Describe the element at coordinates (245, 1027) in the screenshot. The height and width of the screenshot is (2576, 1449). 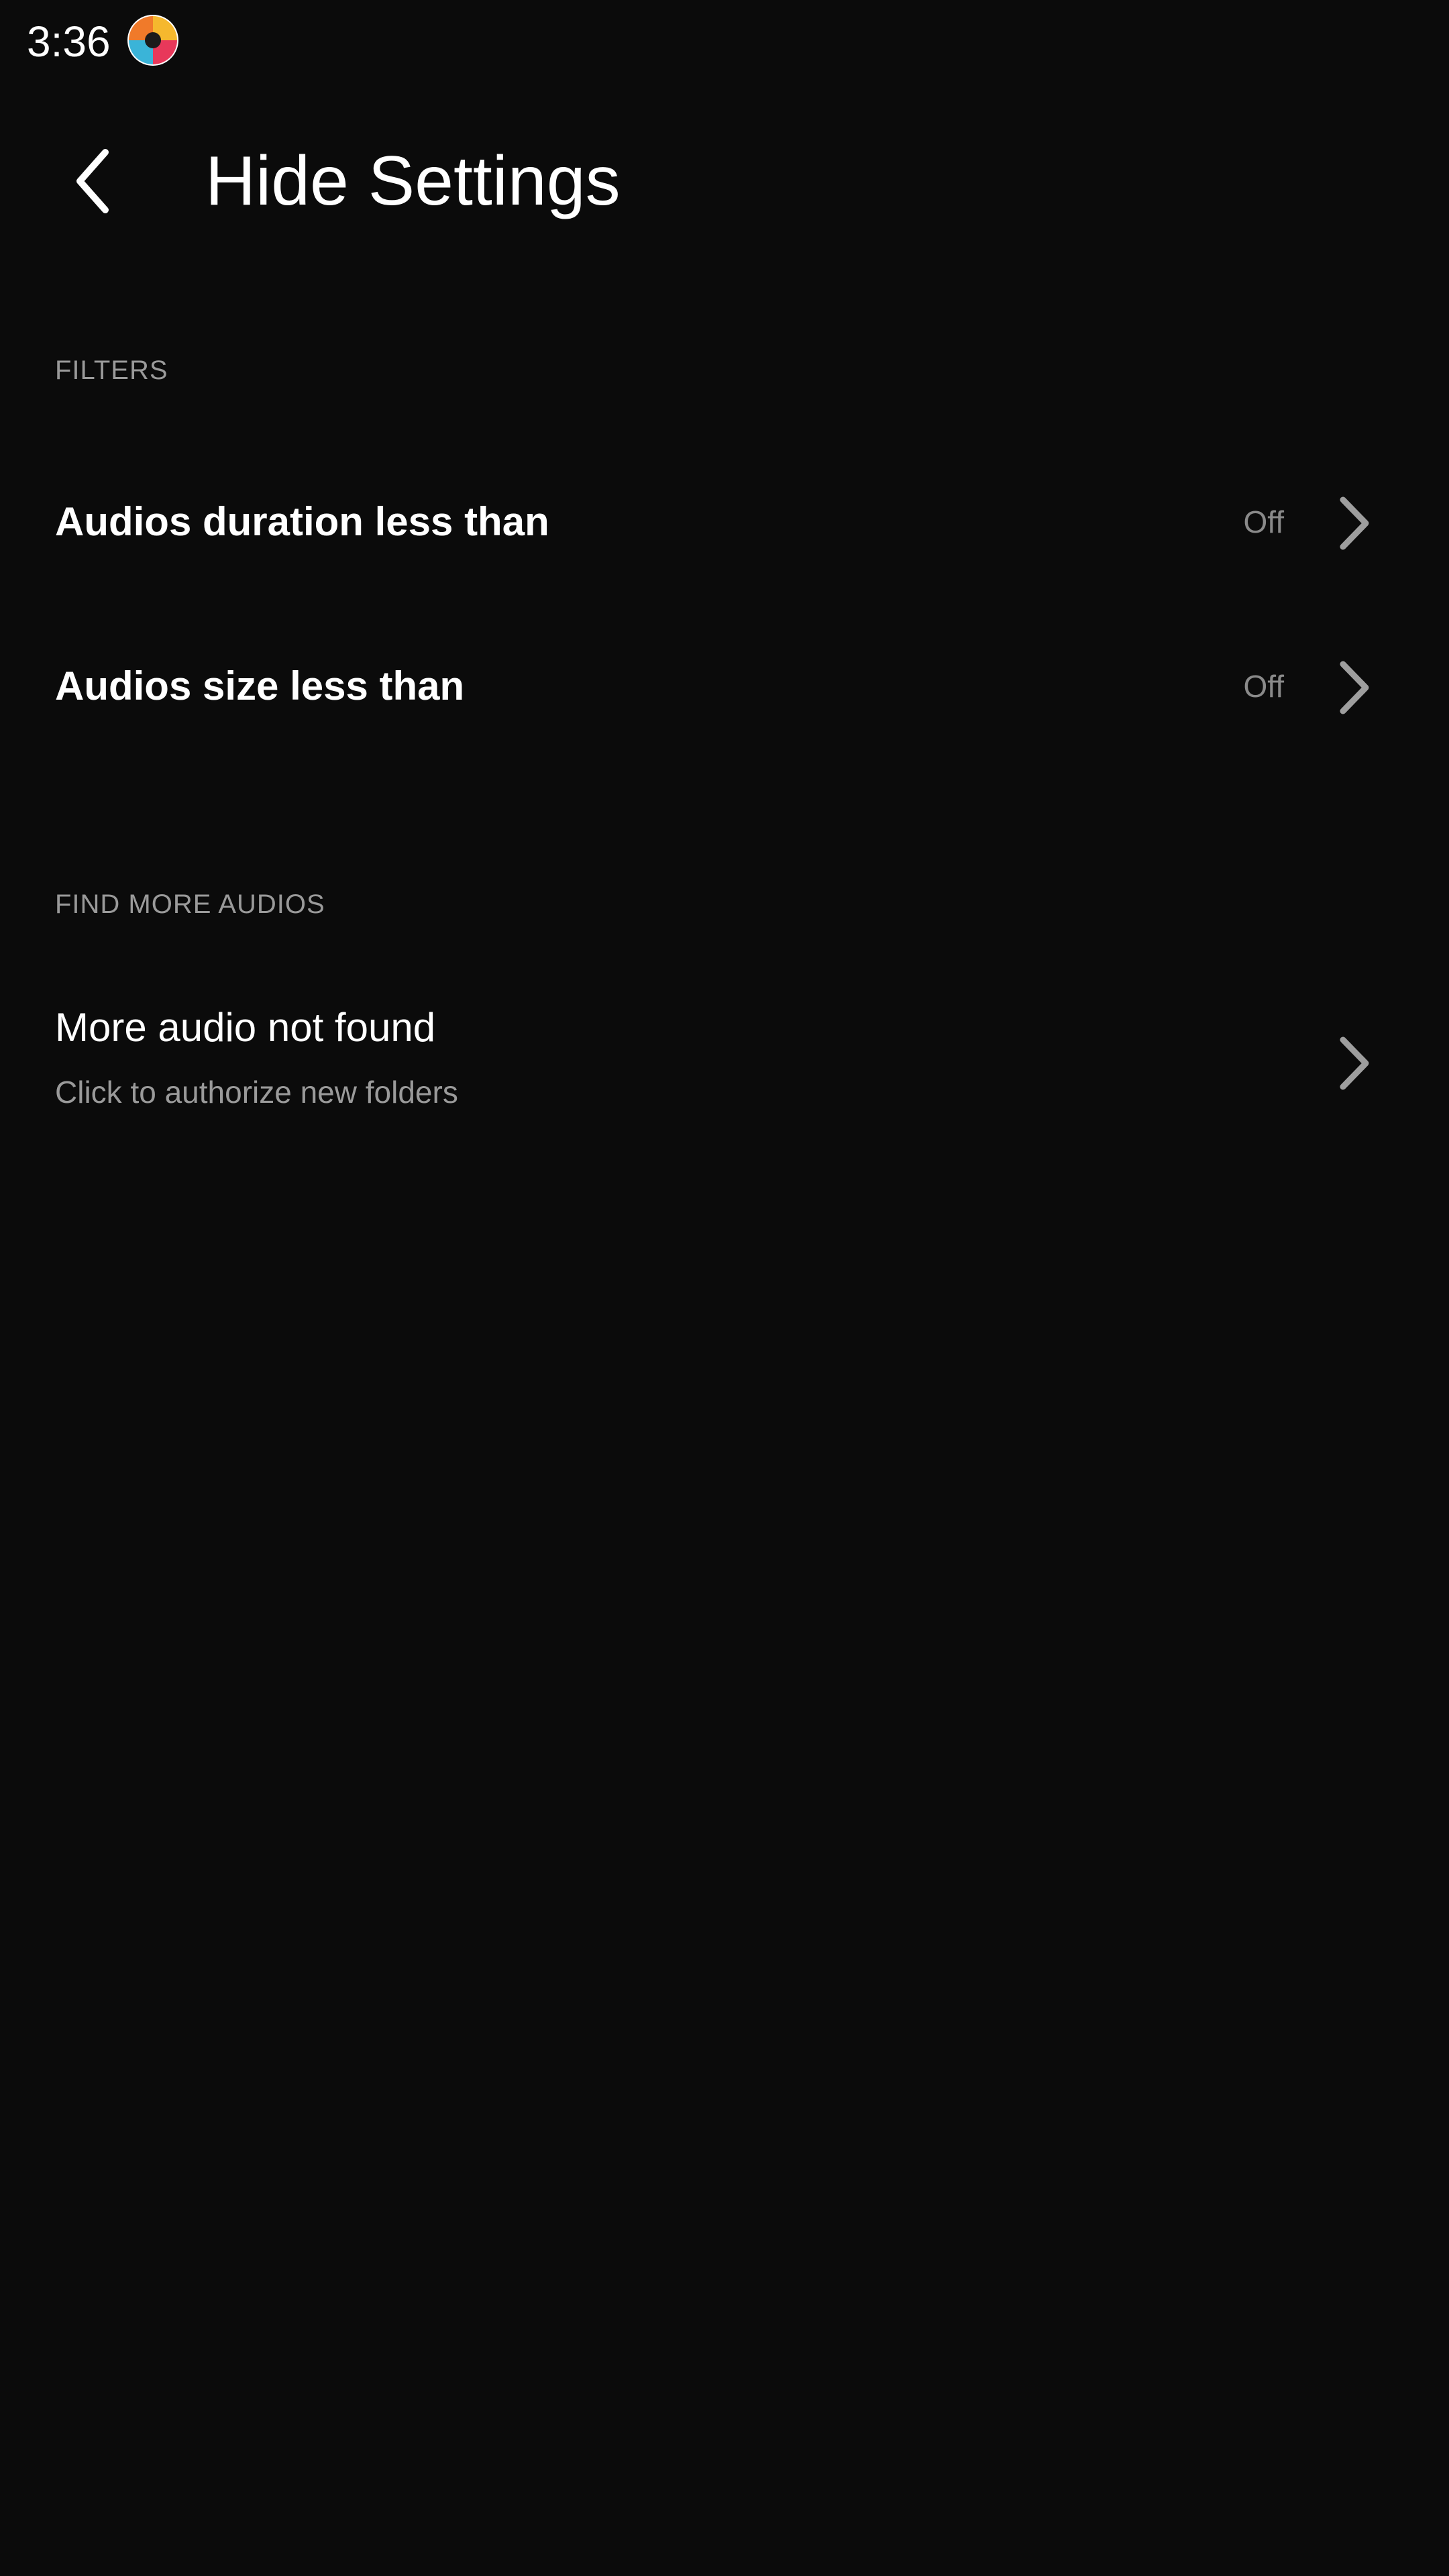
I see `row-label: More audio not found` at that location.